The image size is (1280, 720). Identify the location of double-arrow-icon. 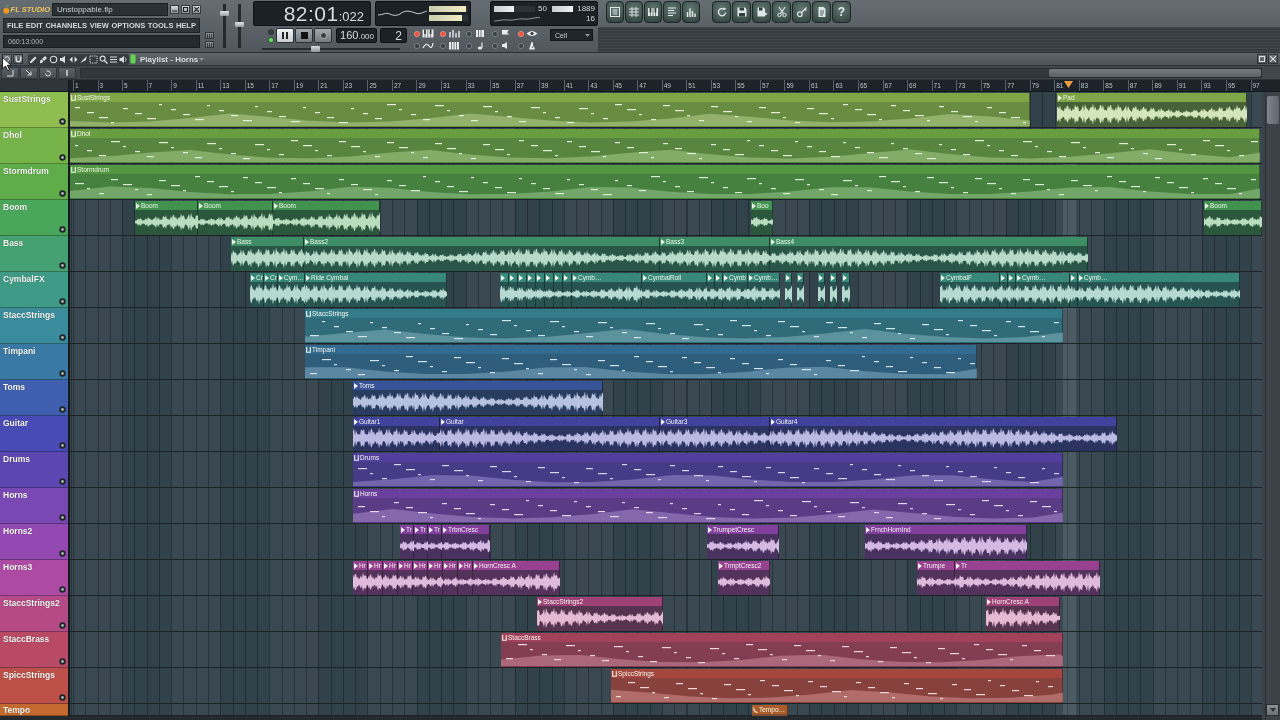
(73, 59).